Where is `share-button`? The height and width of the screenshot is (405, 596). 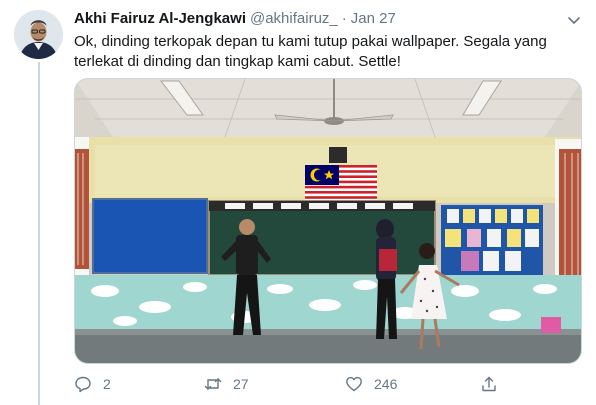
share-button is located at coordinates (494, 384).